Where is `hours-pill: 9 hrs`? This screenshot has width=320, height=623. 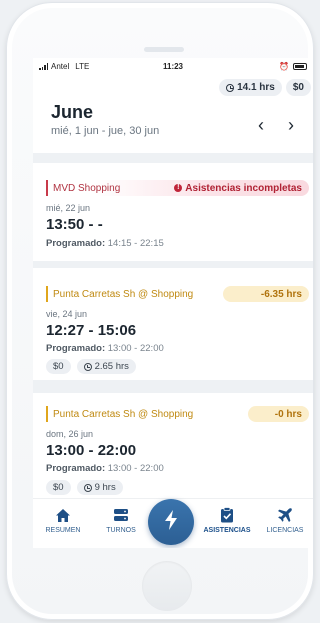 hours-pill: 9 hrs is located at coordinates (99, 487).